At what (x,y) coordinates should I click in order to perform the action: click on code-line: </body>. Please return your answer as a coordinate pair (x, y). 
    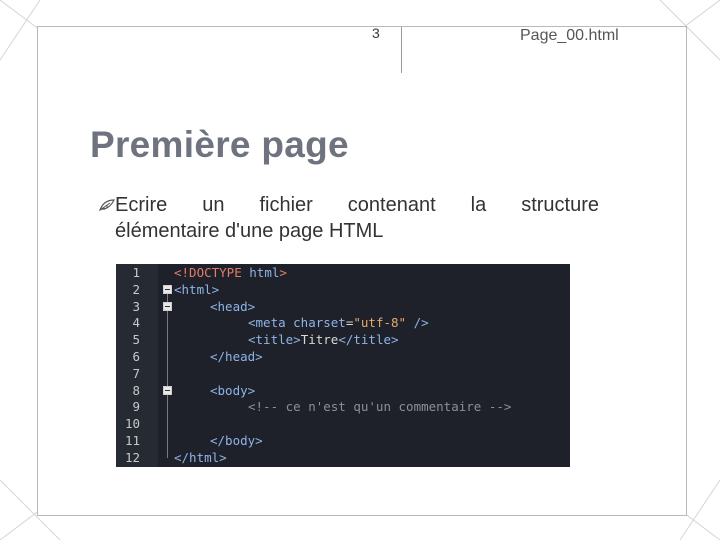
    Looking at the image, I should click on (236, 440).